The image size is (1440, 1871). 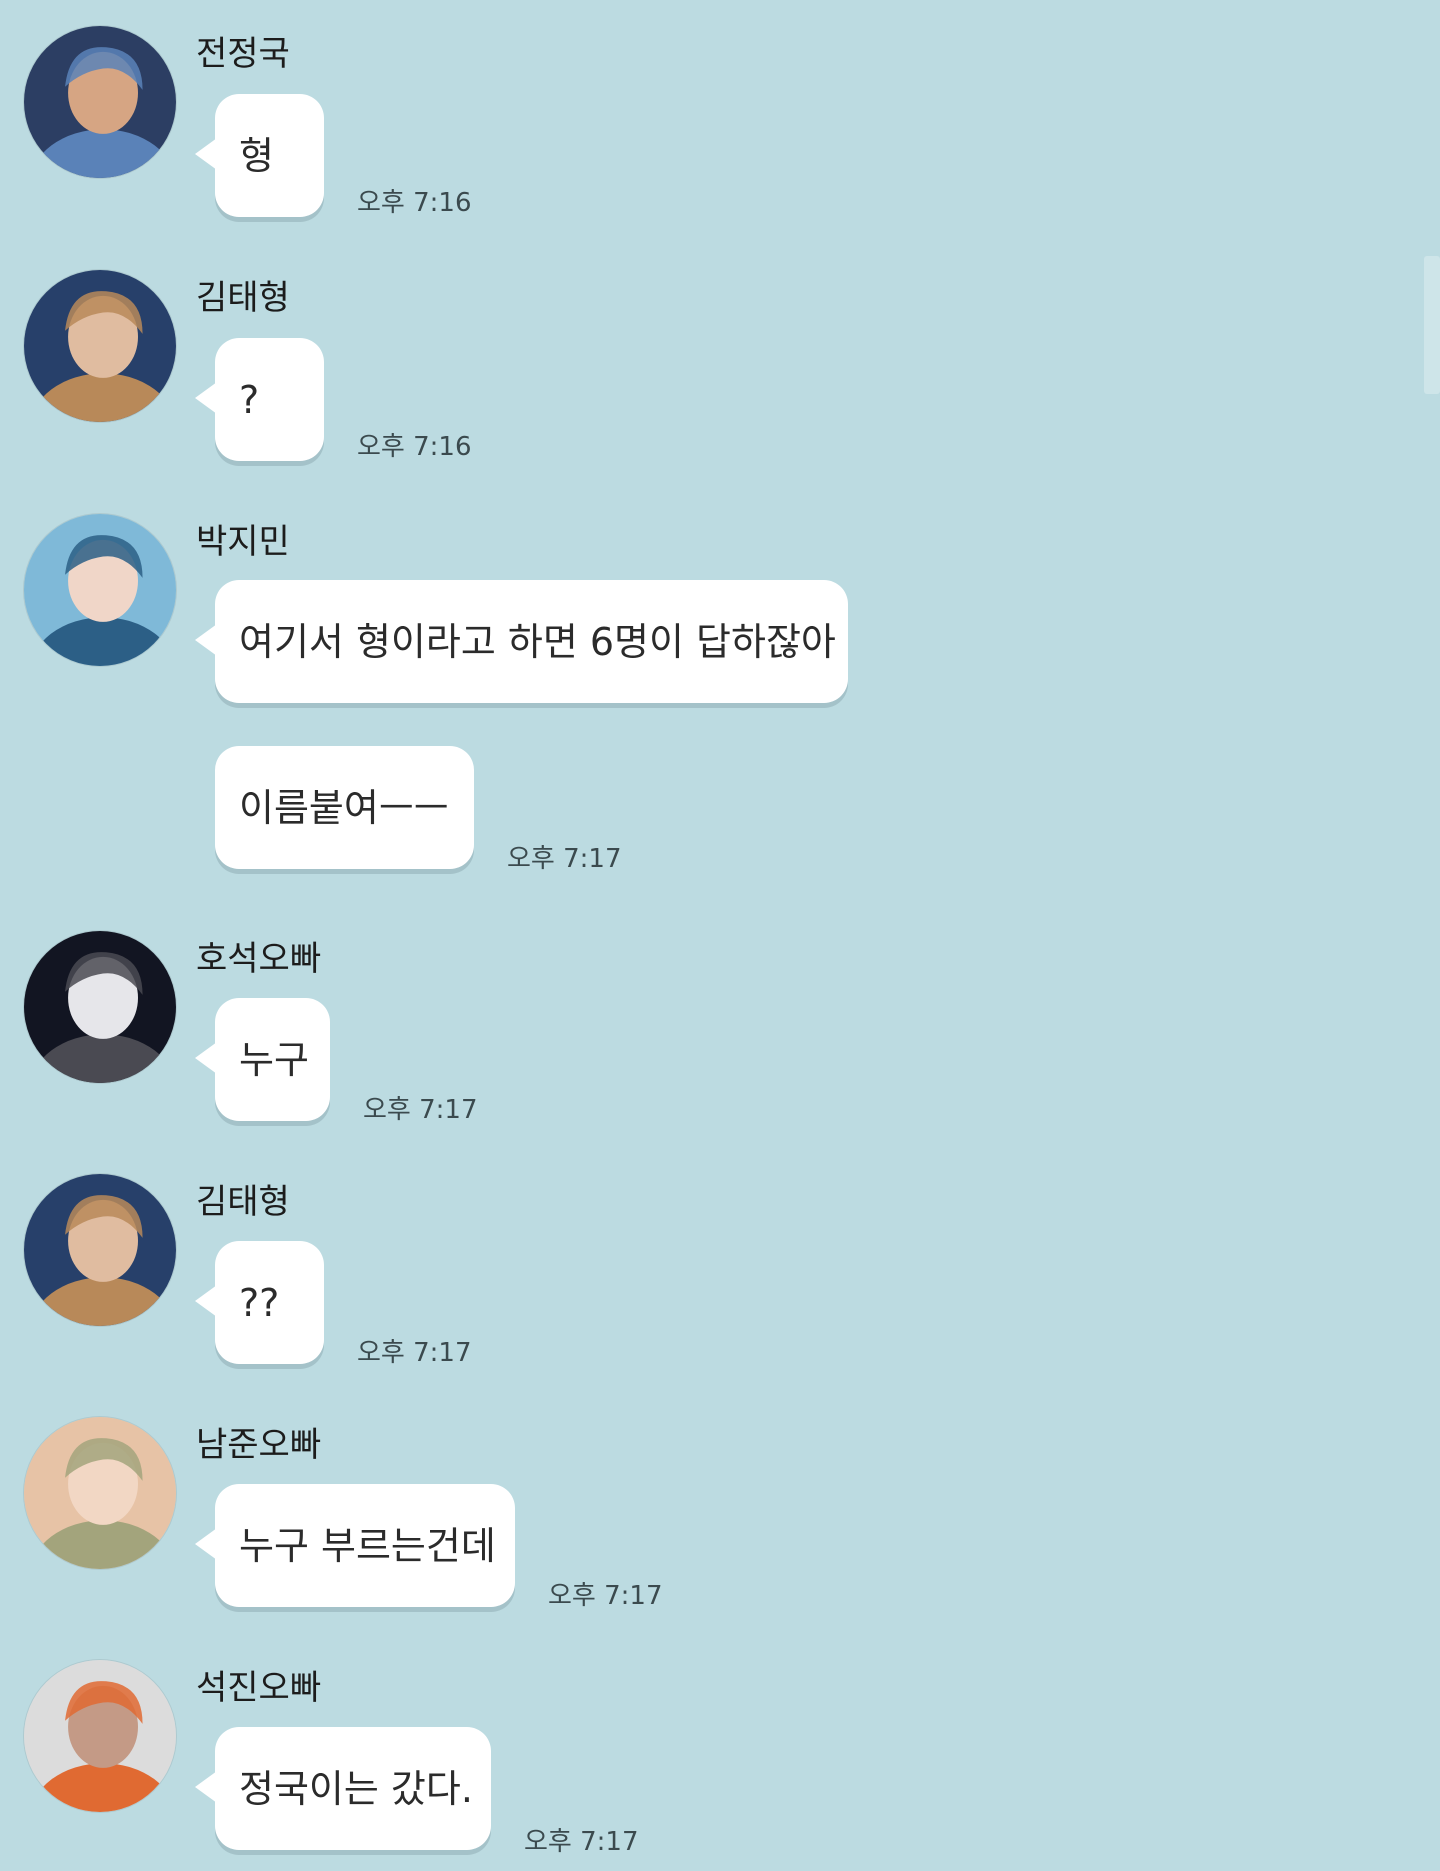 What do you see at coordinates (537, 641) in the screenshot?
I see `message-text: 여기서 형이라고 하면 6명이 답하잖아` at bounding box center [537, 641].